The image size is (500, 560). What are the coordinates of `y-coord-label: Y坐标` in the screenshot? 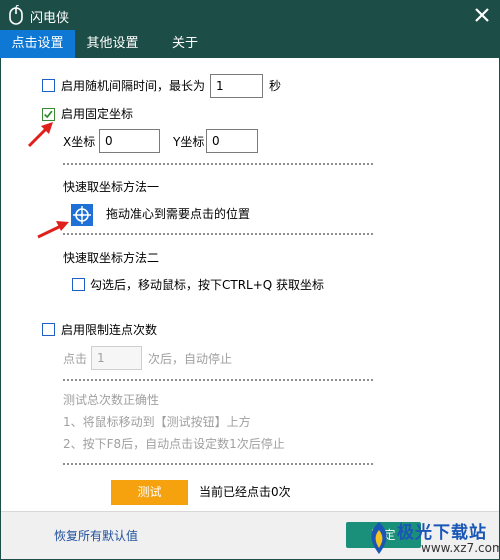 It's located at (189, 142).